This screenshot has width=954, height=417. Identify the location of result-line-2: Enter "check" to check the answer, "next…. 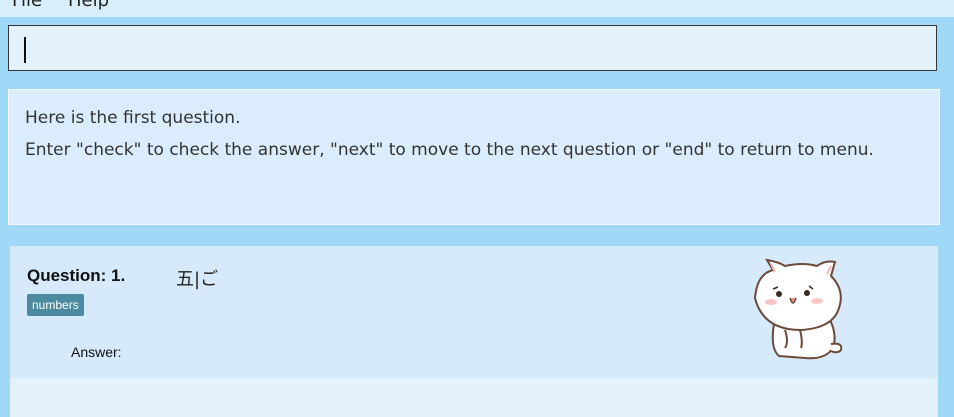
(449, 150).